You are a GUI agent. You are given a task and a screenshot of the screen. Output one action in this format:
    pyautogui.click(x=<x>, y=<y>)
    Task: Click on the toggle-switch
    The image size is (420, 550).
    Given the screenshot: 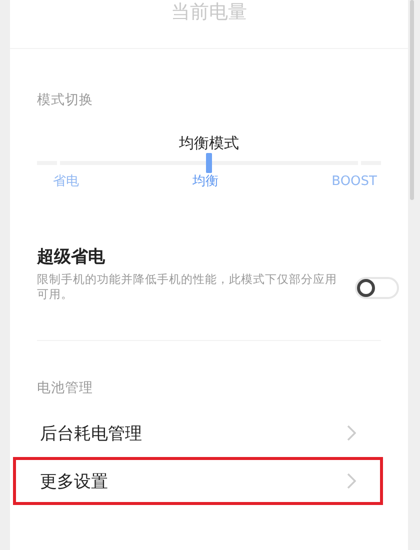 What is the action you would take?
    pyautogui.click(x=377, y=288)
    